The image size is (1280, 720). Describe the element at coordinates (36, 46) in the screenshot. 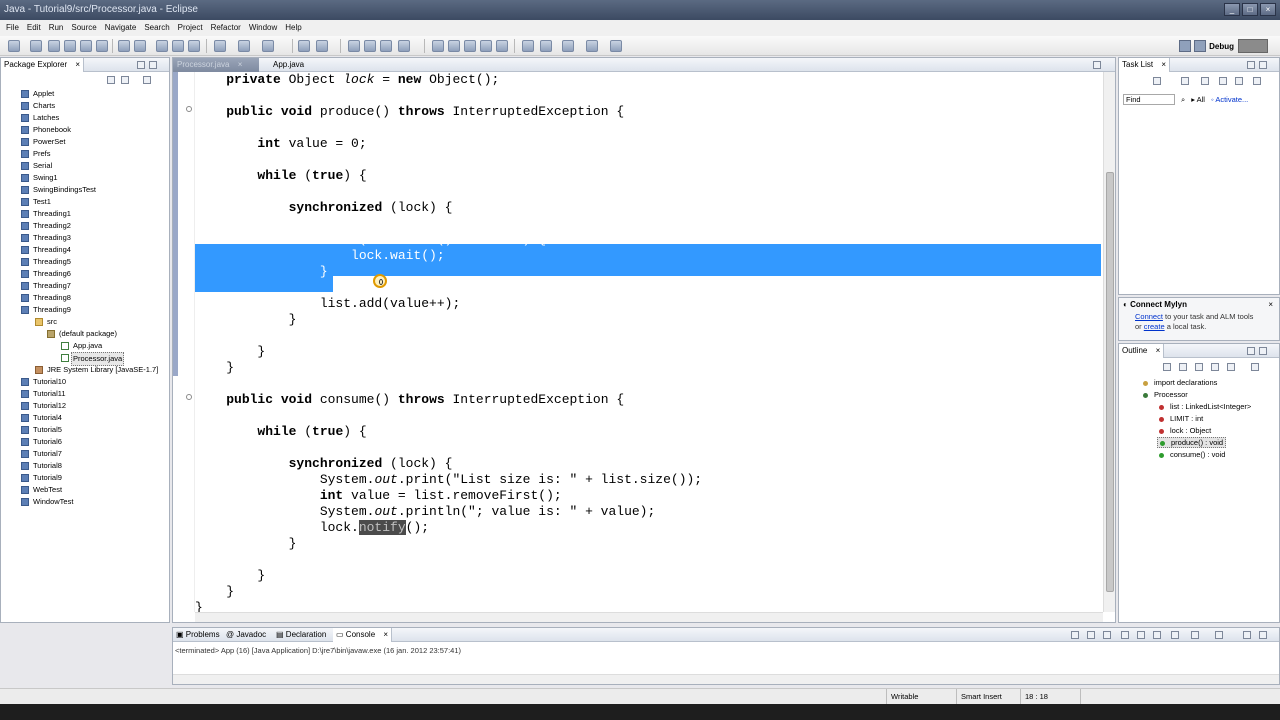

I see `save-icon` at that location.